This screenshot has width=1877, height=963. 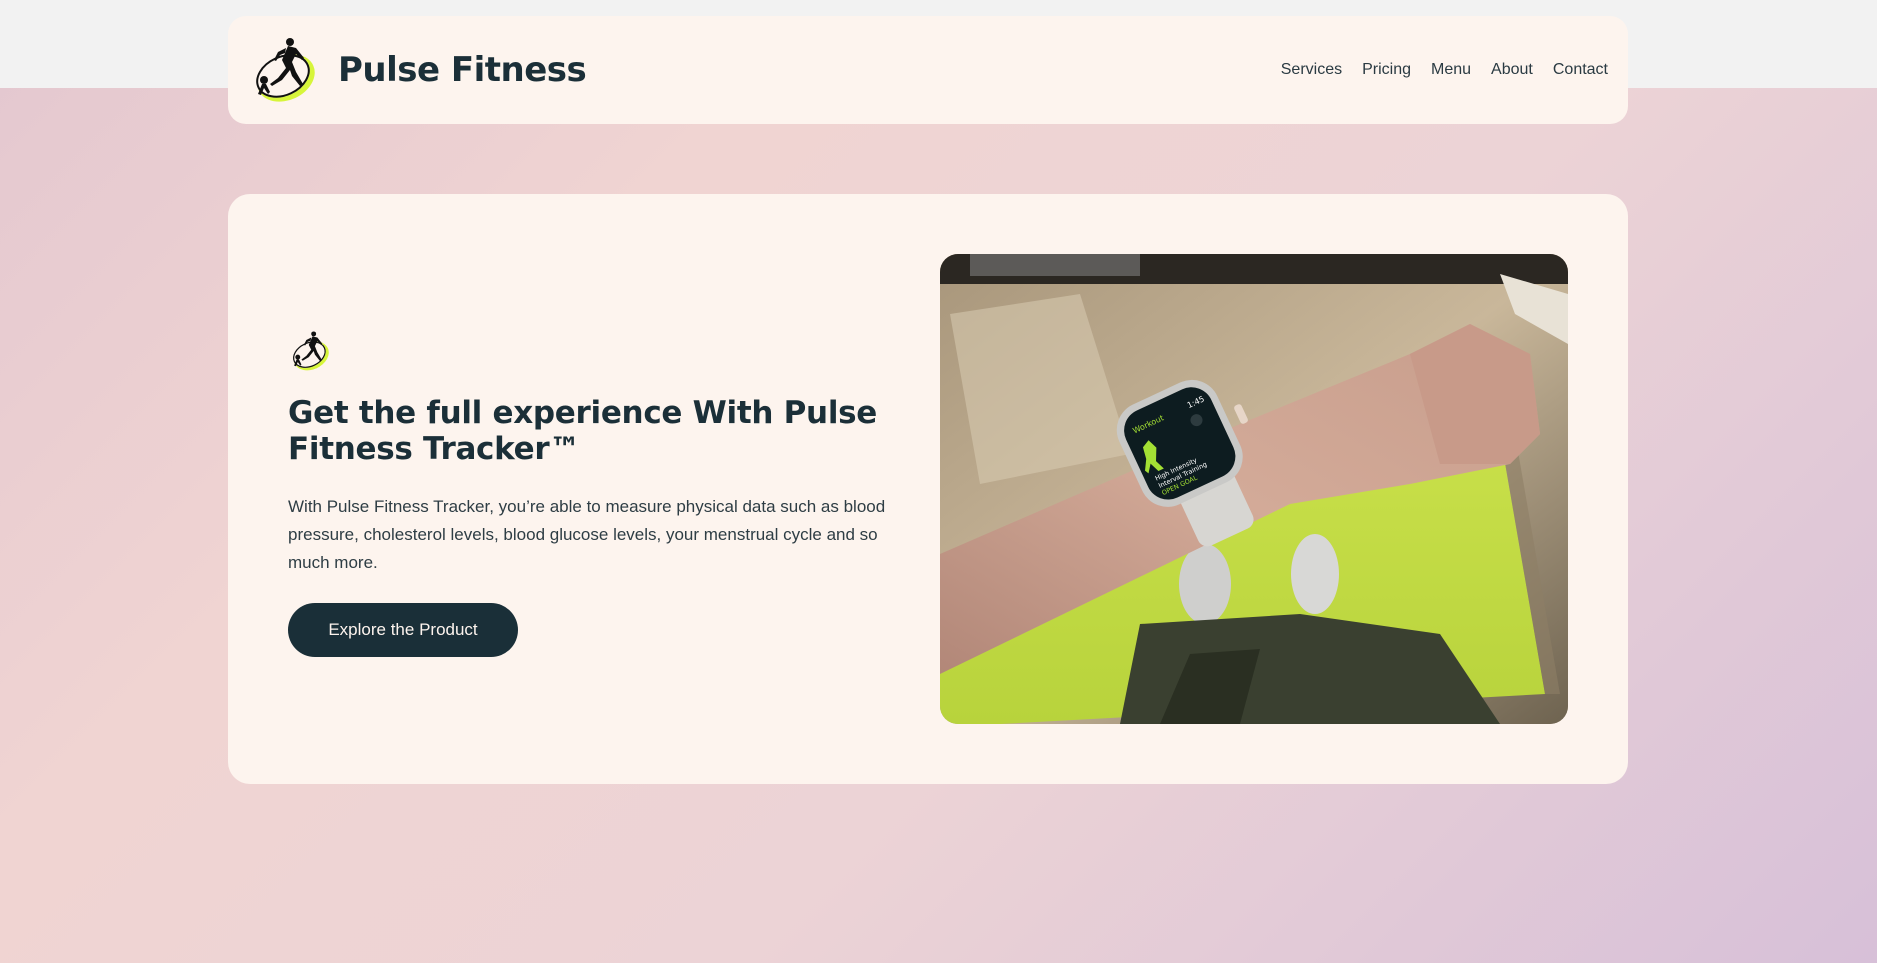 I want to click on brand-name: Pulse Fitness, so click(x=462, y=70).